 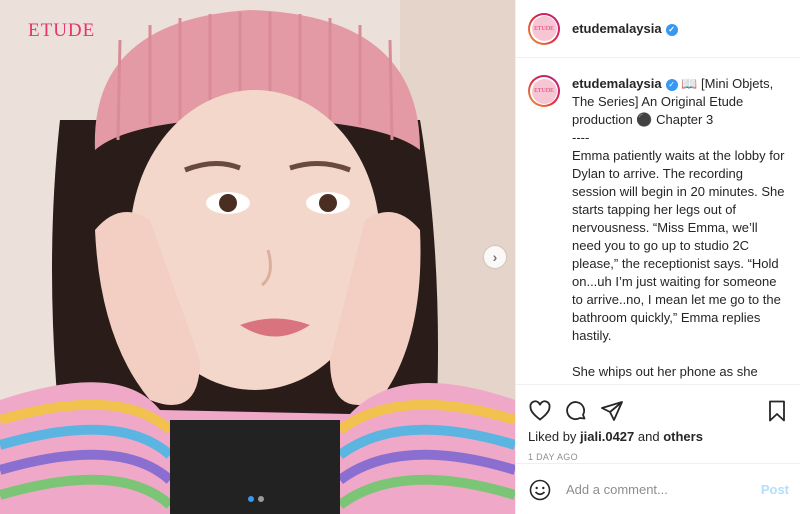 I want to click on header-username: etudemalaysia ✓, so click(x=625, y=28).